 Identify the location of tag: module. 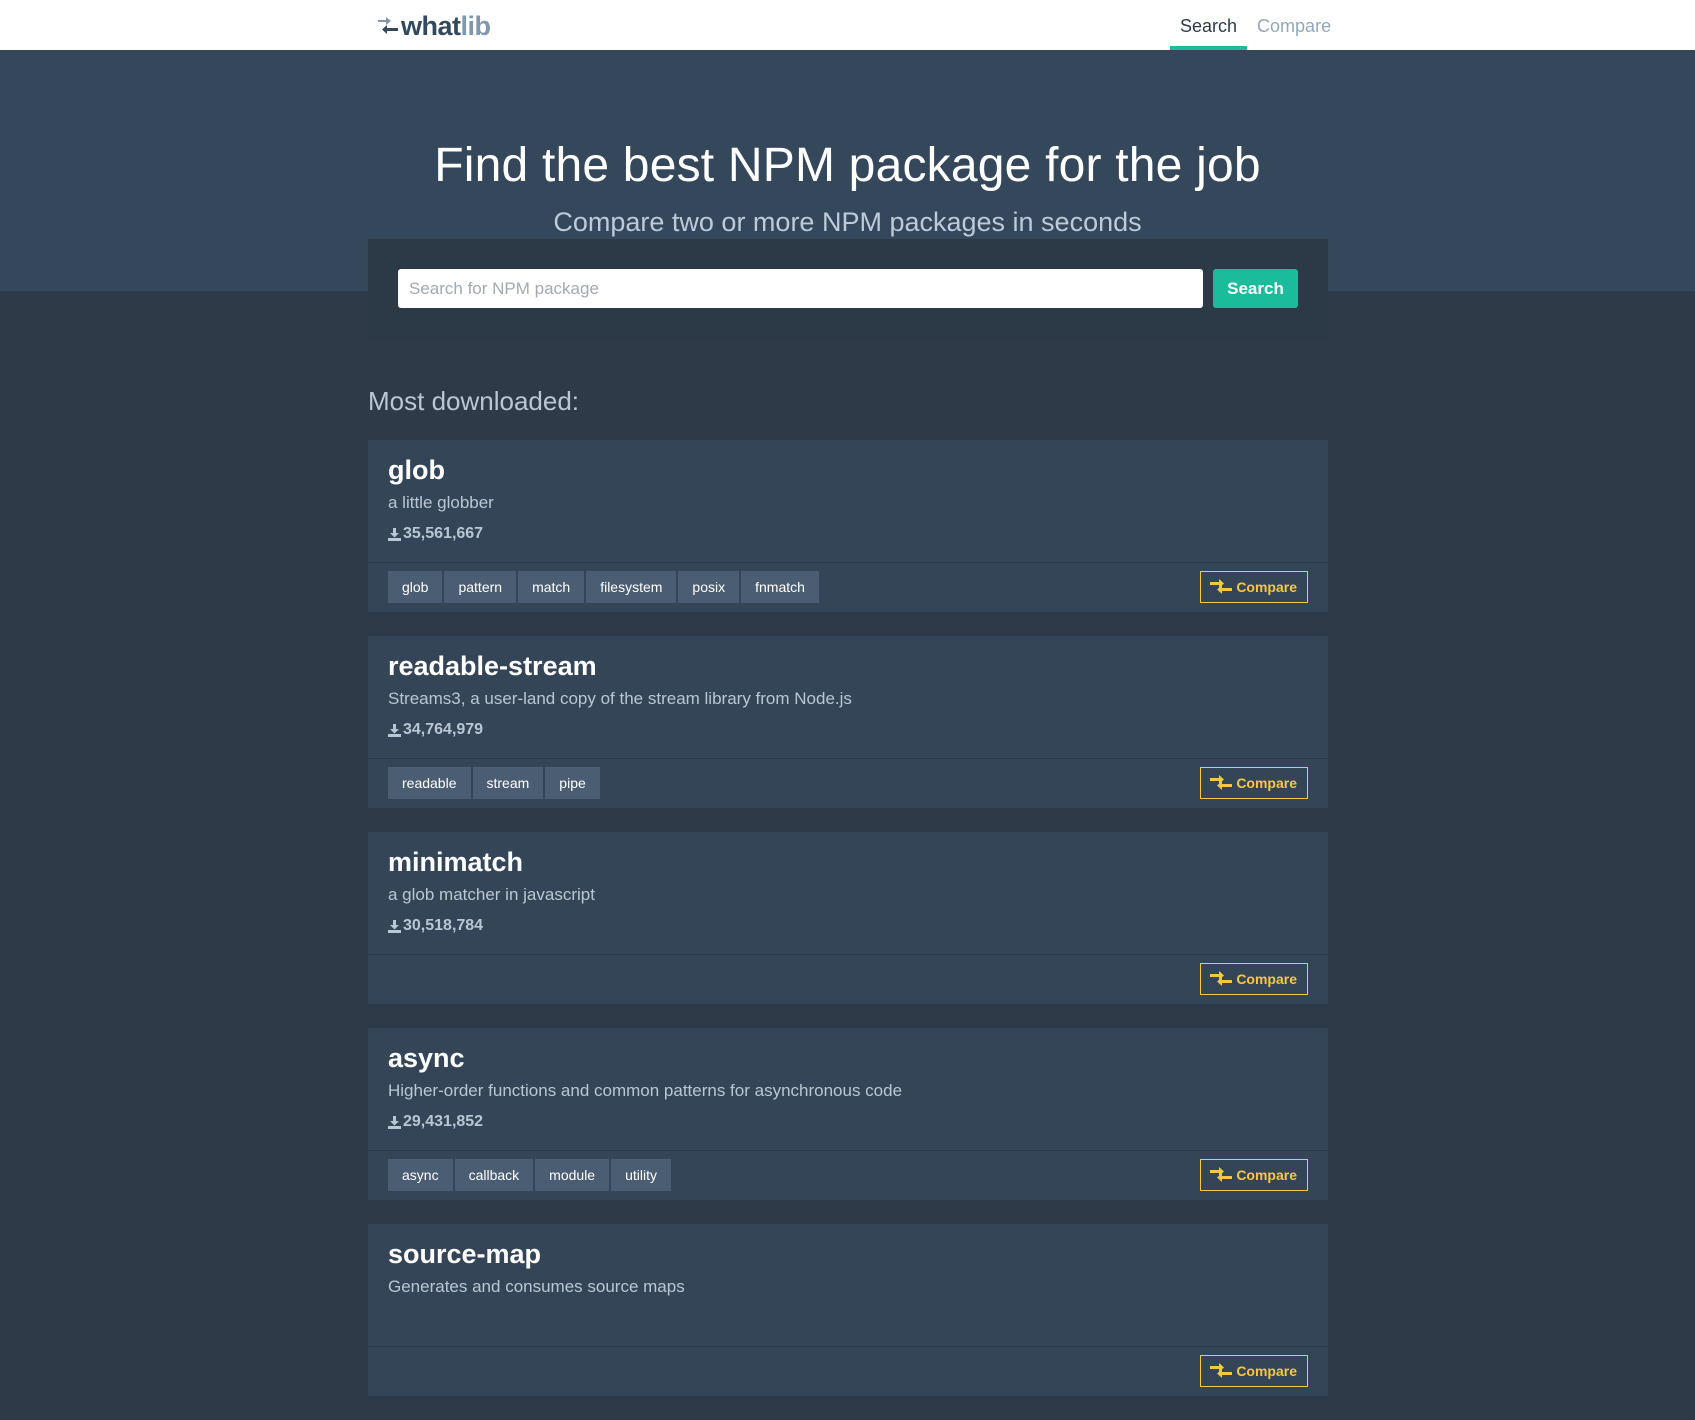
(572, 1175).